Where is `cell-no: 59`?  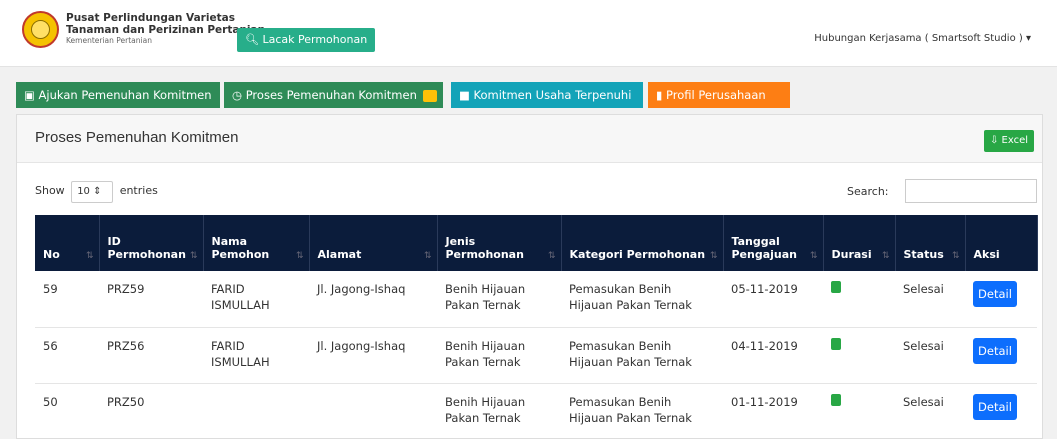
cell-no: 59 is located at coordinates (67, 299).